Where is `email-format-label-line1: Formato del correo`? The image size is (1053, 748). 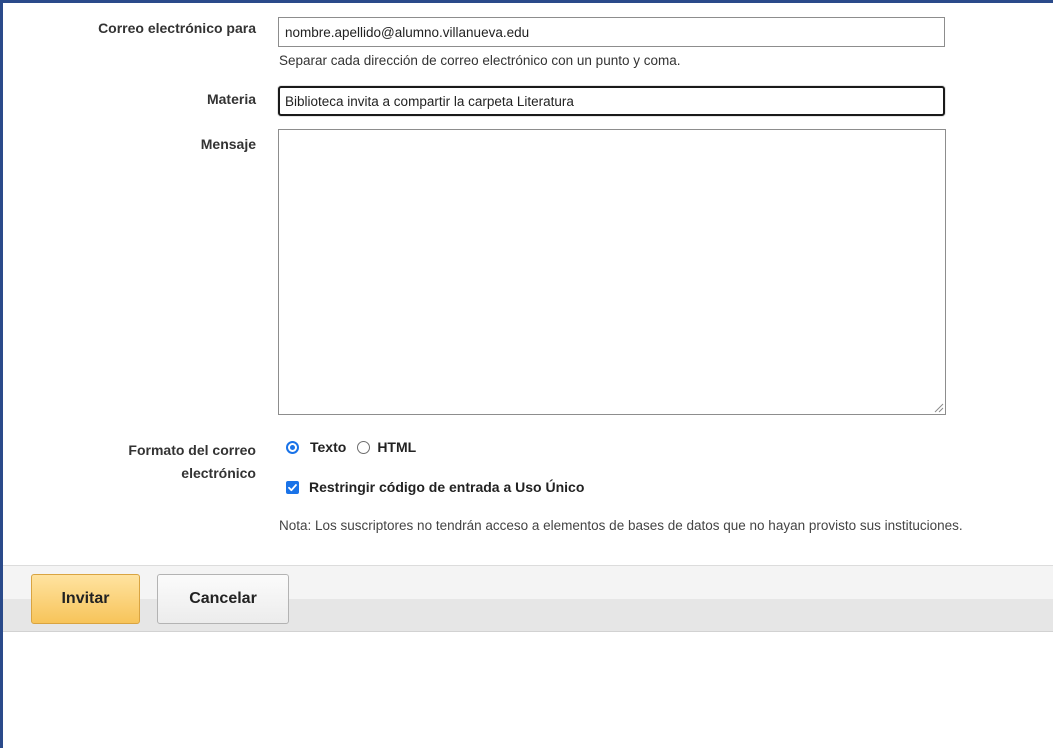 email-format-label-line1: Formato del correo is located at coordinates (192, 450).